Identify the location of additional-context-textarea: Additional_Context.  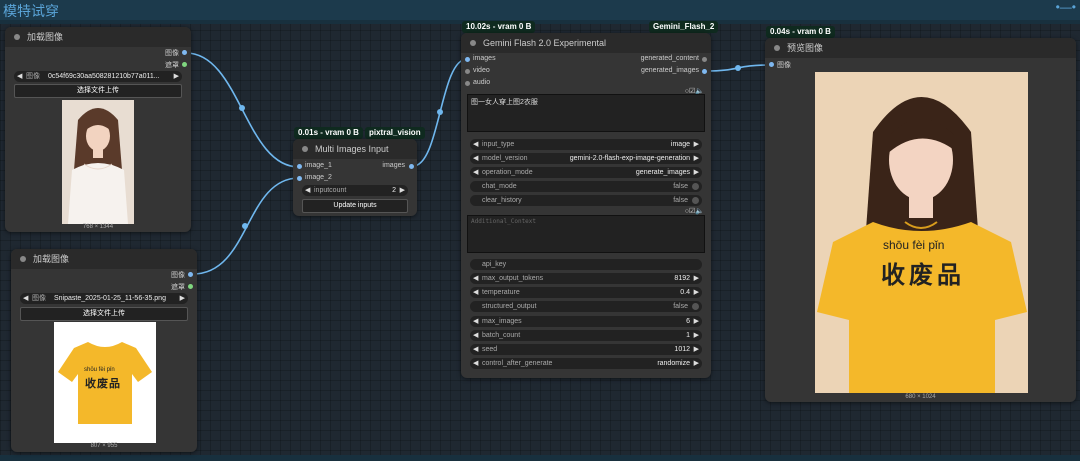
(586, 234).